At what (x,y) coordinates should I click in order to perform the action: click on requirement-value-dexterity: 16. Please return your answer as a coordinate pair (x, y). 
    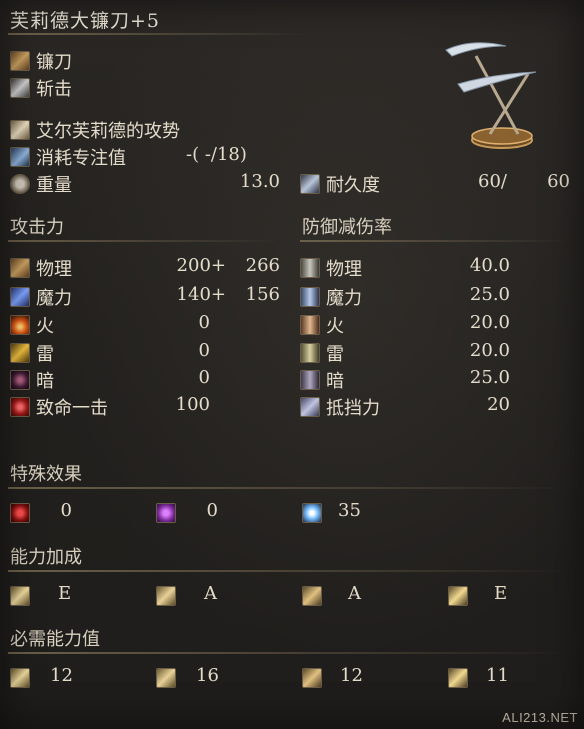
    Looking at the image, I should click on (207, 675).